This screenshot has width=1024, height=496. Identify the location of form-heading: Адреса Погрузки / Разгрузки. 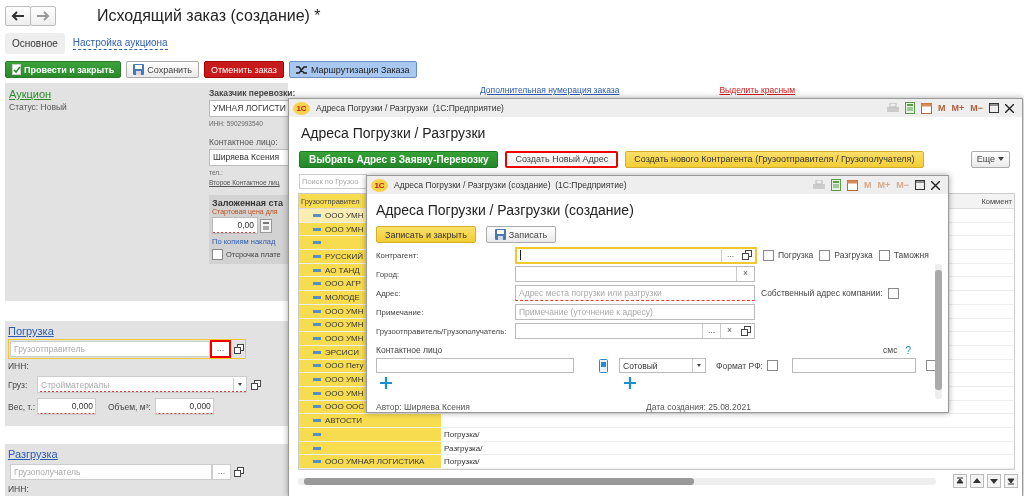
(393, 133).